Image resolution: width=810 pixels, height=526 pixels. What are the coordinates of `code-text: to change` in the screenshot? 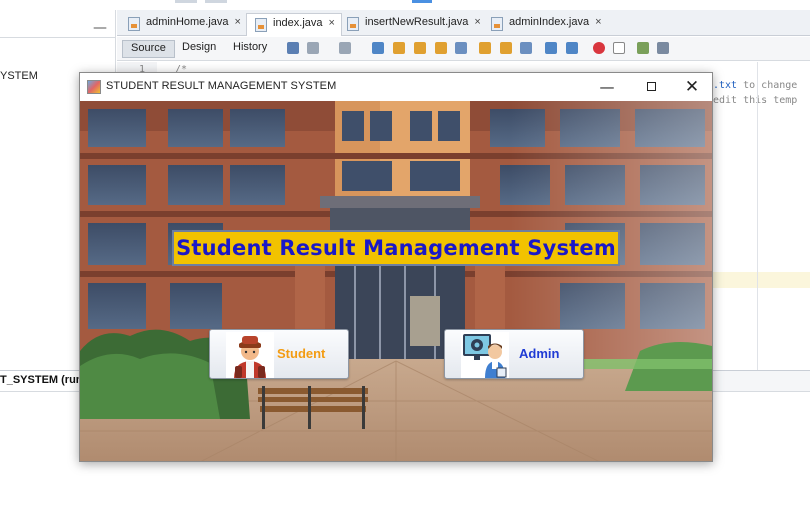 It's located at (767, 85).